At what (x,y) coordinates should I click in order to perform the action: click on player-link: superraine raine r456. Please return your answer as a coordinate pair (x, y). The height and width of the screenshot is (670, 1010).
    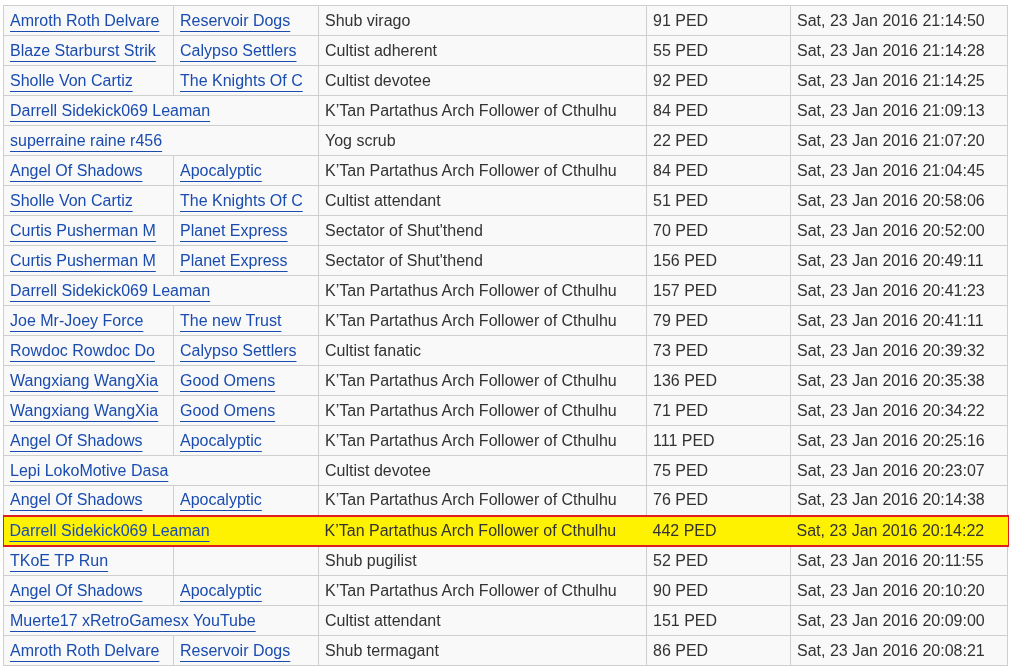
    Looking at the image, I should click on (86, 140).